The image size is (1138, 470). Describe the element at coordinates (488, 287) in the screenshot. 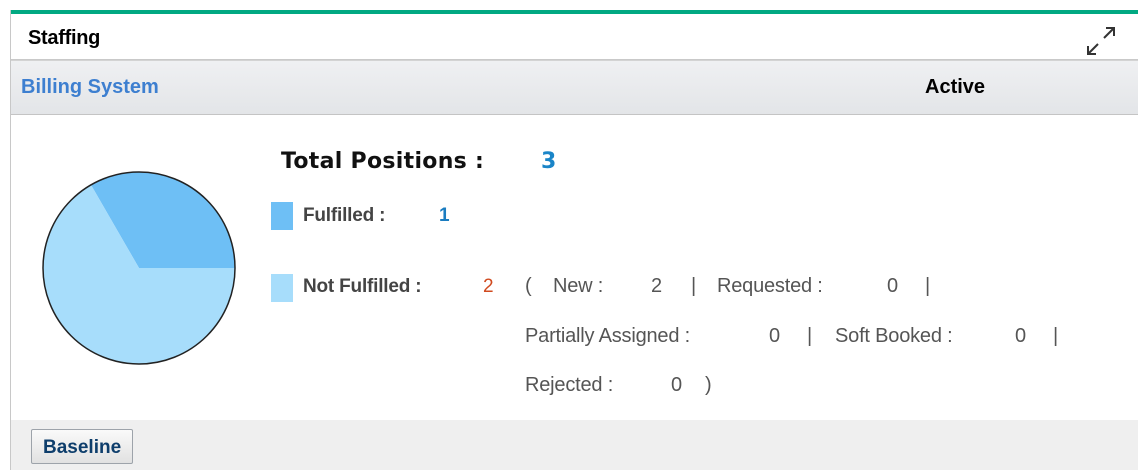

I see `not-fulfilled-value: 2` at that location.